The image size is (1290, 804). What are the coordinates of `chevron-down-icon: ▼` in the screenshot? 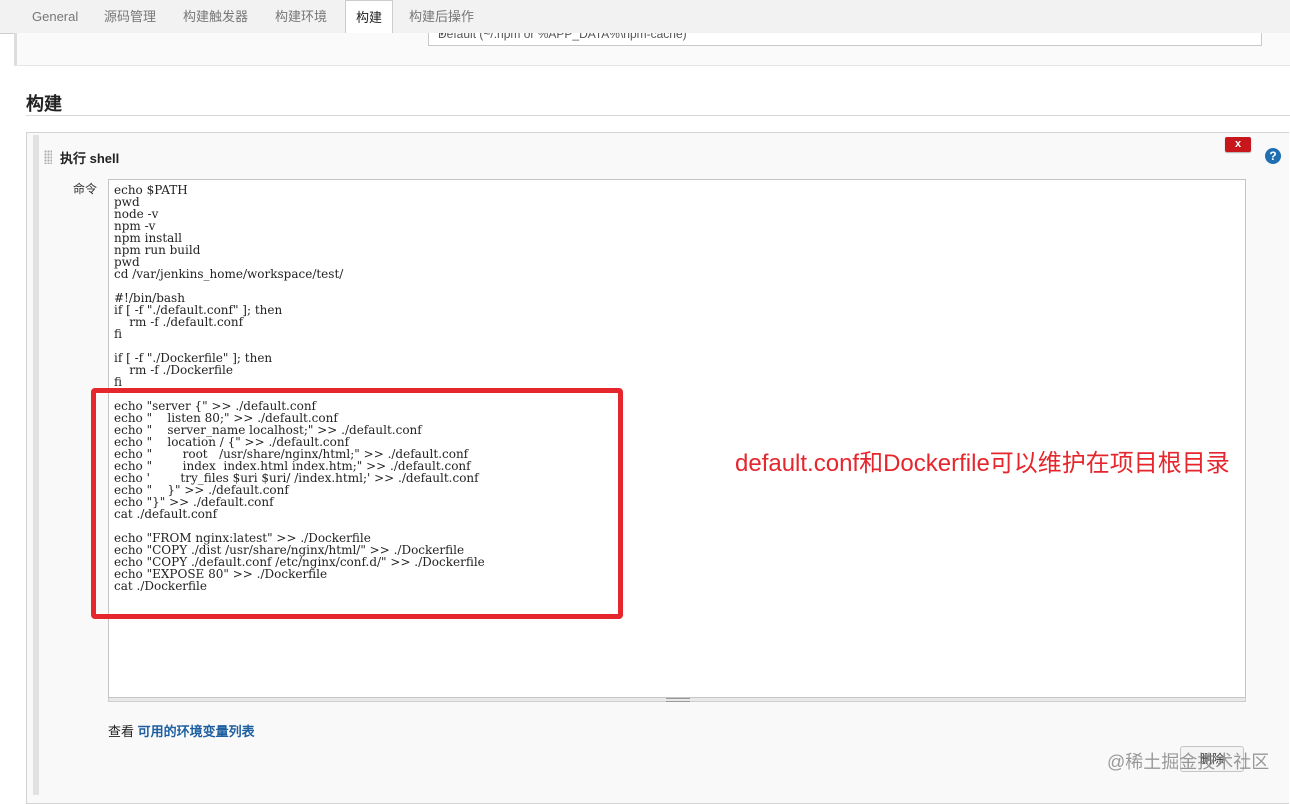 It's located at (442, 35).